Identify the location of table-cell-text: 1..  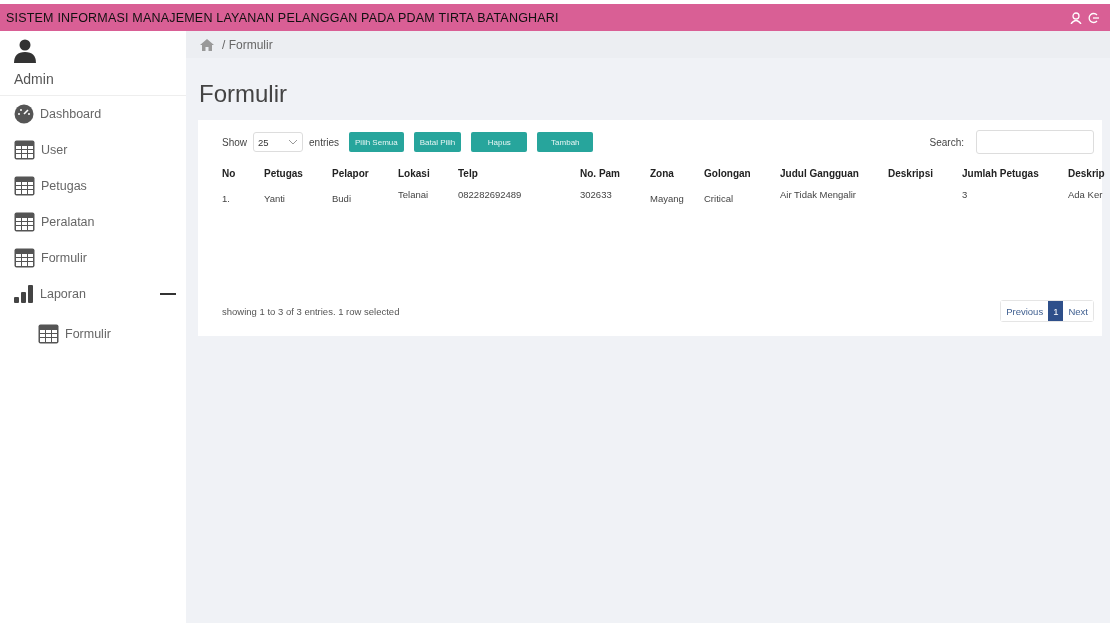
(226, 198).